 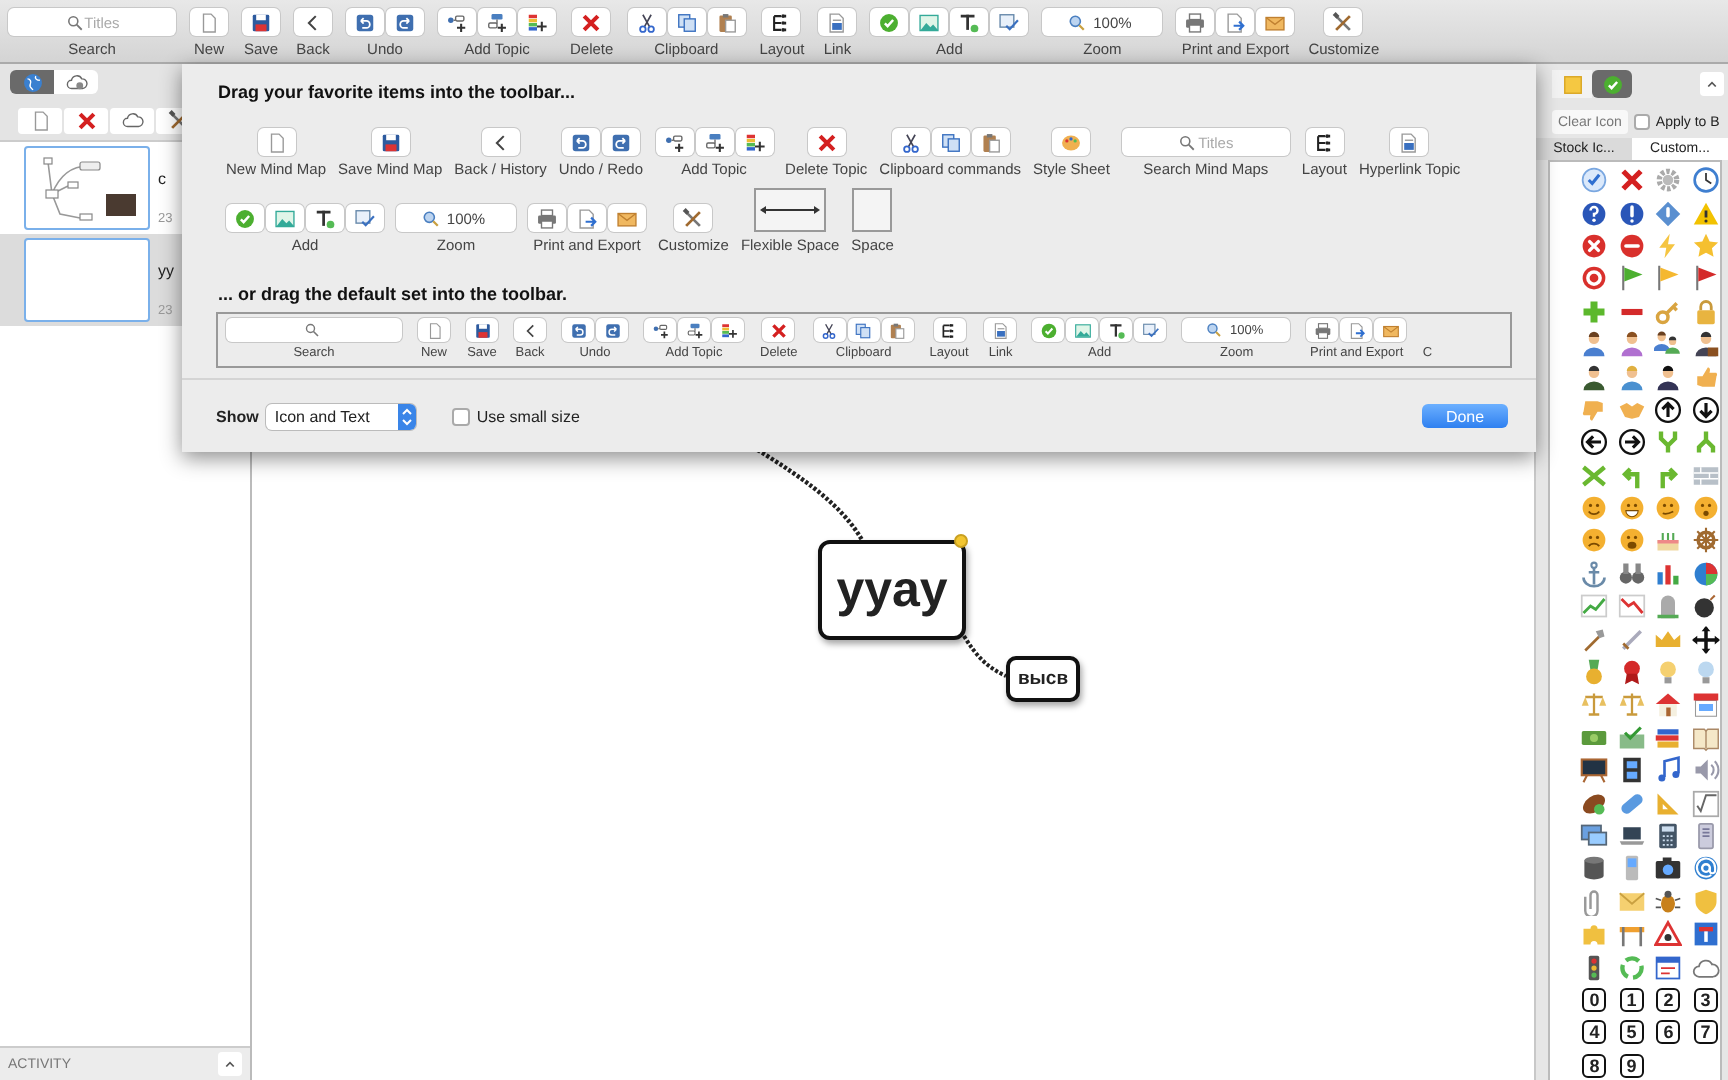 What do you see at coordinates (1705, 1032) in the screenshot?
I see `number-tag: 7` at bounding box center [1705, 1032].